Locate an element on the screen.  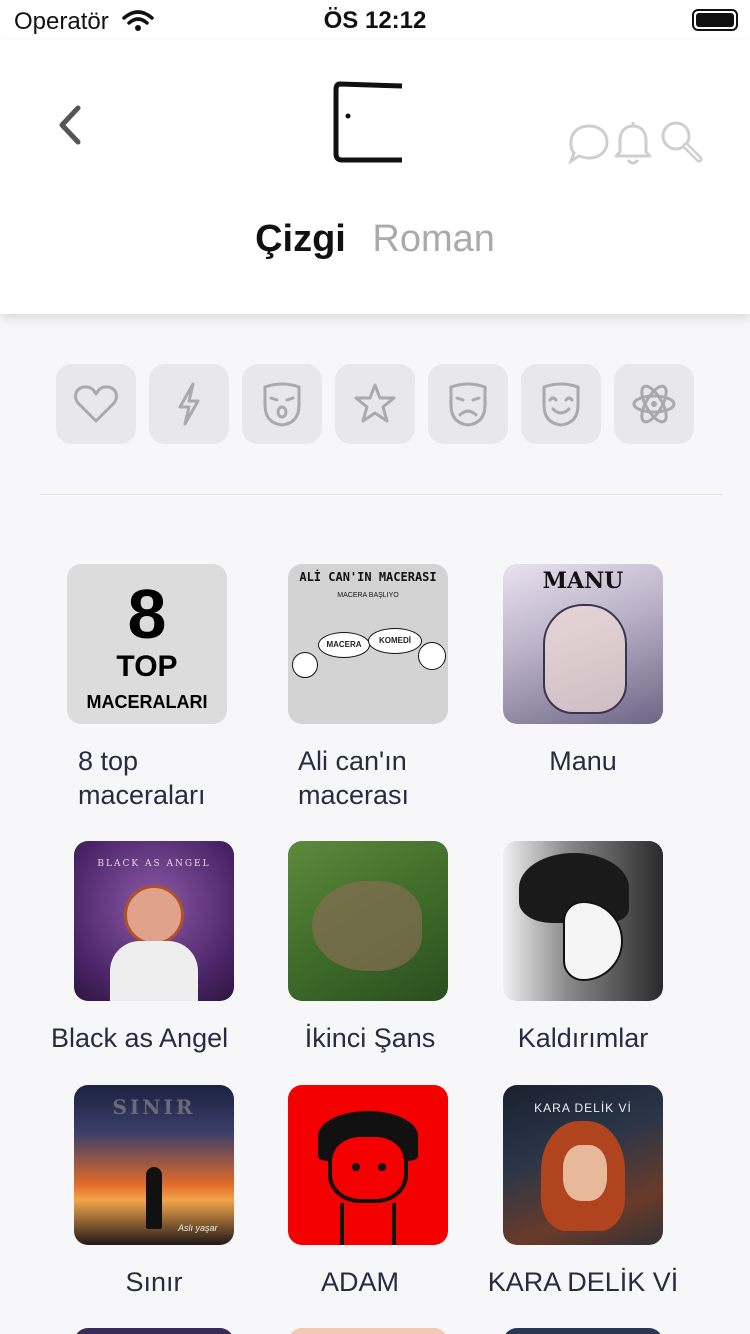
comic-cover-8-top: 8 TOP MACERALARI is located at coordinates (147, 644).